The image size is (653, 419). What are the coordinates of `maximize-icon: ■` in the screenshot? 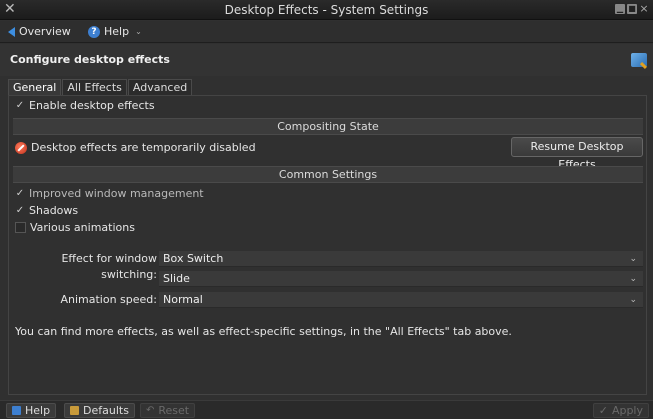 It's located at (632, 9).